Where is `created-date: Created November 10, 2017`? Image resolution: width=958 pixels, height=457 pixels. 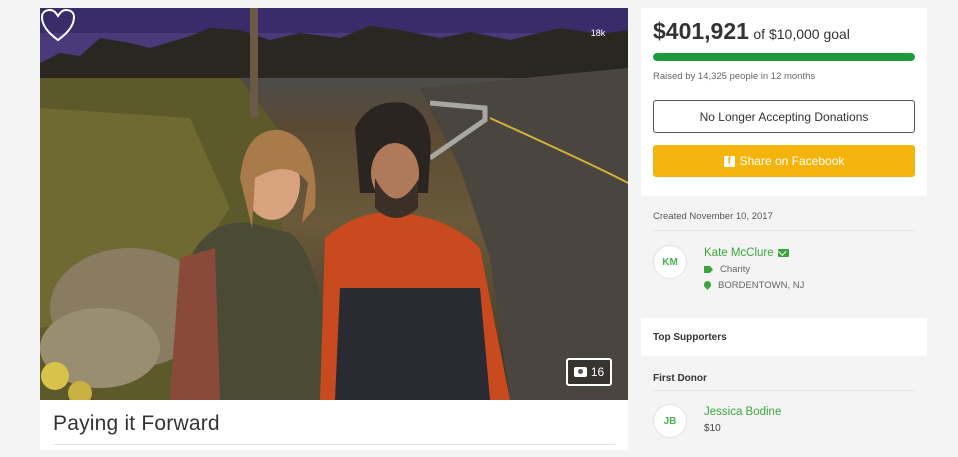
created-date: Created November 10, 2017 is located at coordinates (713, 216).